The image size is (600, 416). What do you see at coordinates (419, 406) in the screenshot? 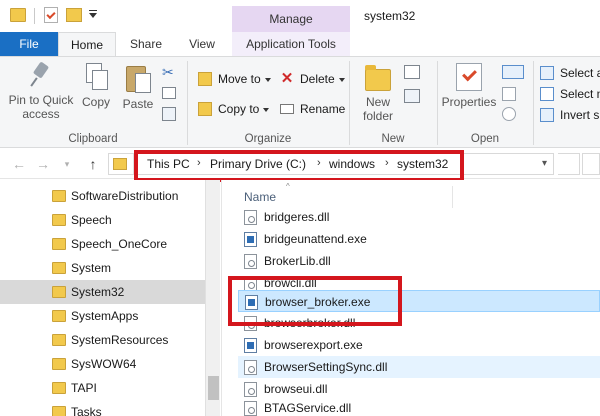
I see `file-row: BTAGService.dll` at bounding box center [419, 406].